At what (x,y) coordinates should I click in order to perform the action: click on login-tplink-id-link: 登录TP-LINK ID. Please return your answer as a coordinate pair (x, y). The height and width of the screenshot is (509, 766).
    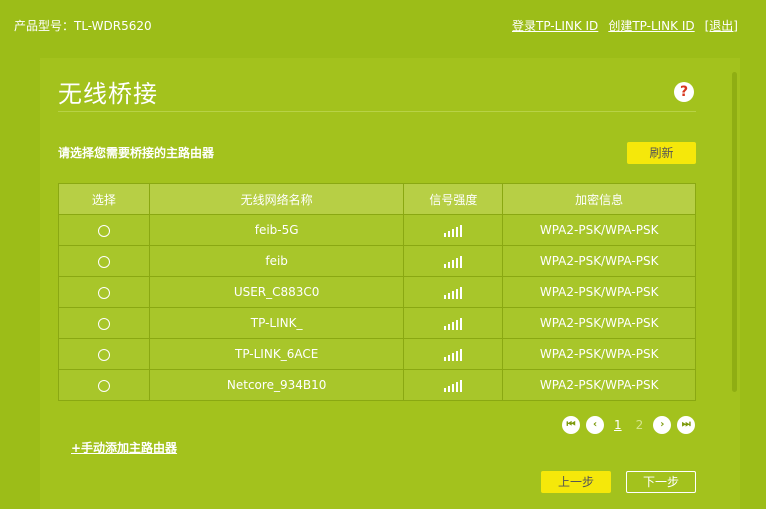
    Looking at the image, I should click on (555, 25).